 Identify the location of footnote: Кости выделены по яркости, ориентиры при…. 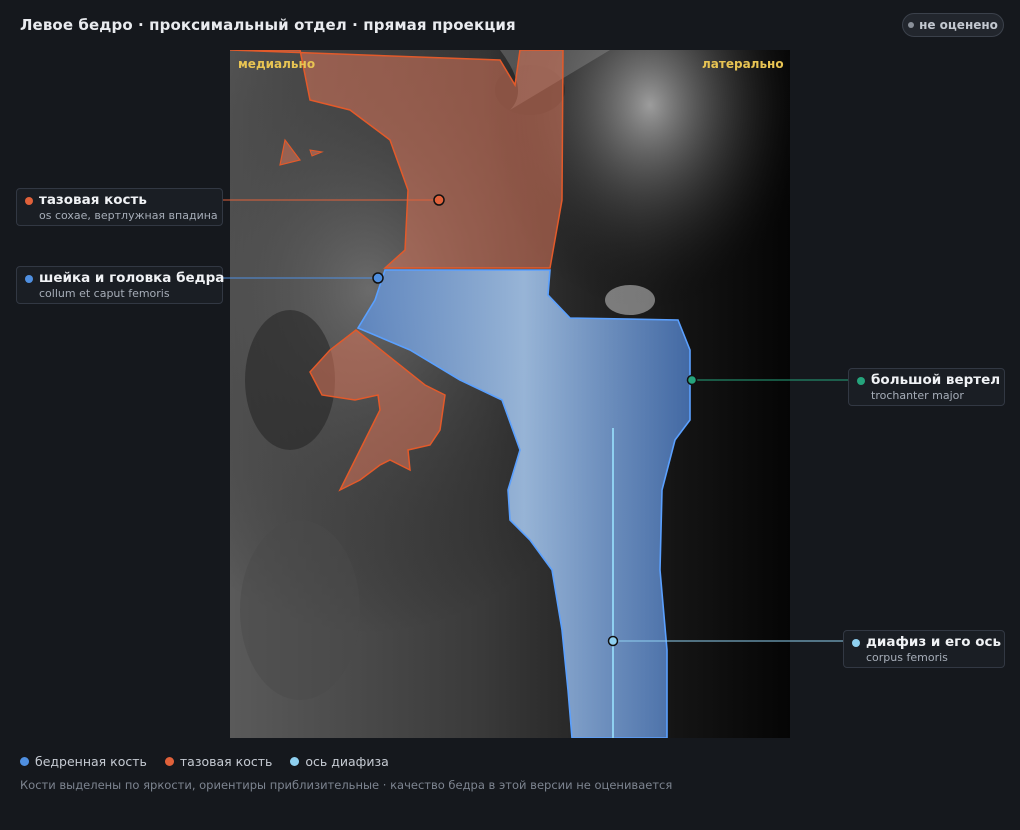
(346, 785).